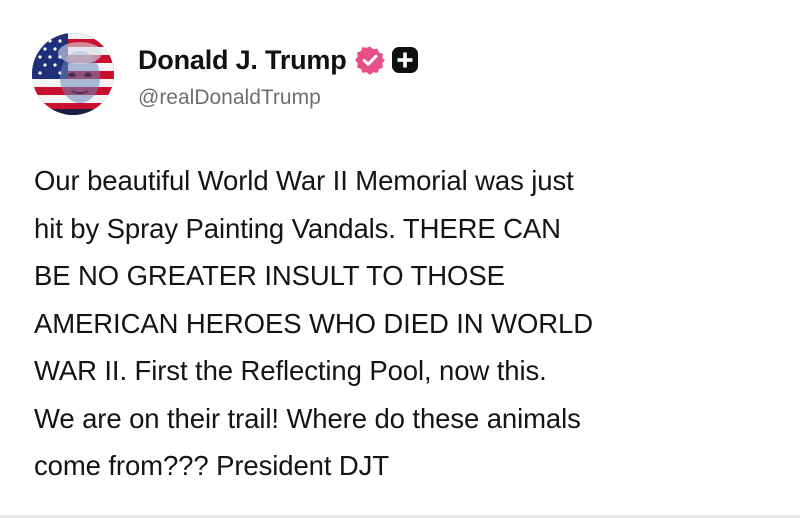  What do you see at coordinates (212, 465) in the screenshot?
I see `post-body-line: come from??? President DJT` at bounding box center [212, 465].